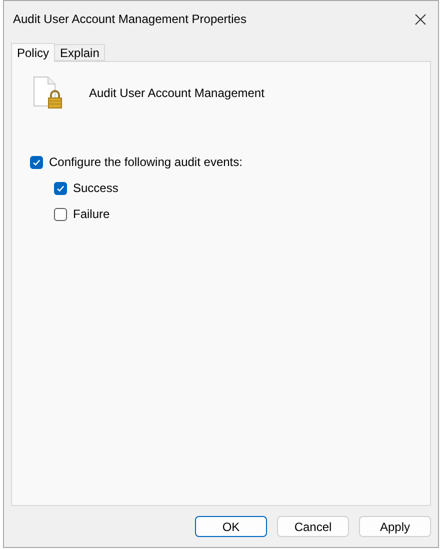 This screenshot has height=550, width=441. What do you see at coordinates (129, 19) in the screenshot?
I see `window-title: Audit User Account Management Properties` at bounding box center [129, 19].